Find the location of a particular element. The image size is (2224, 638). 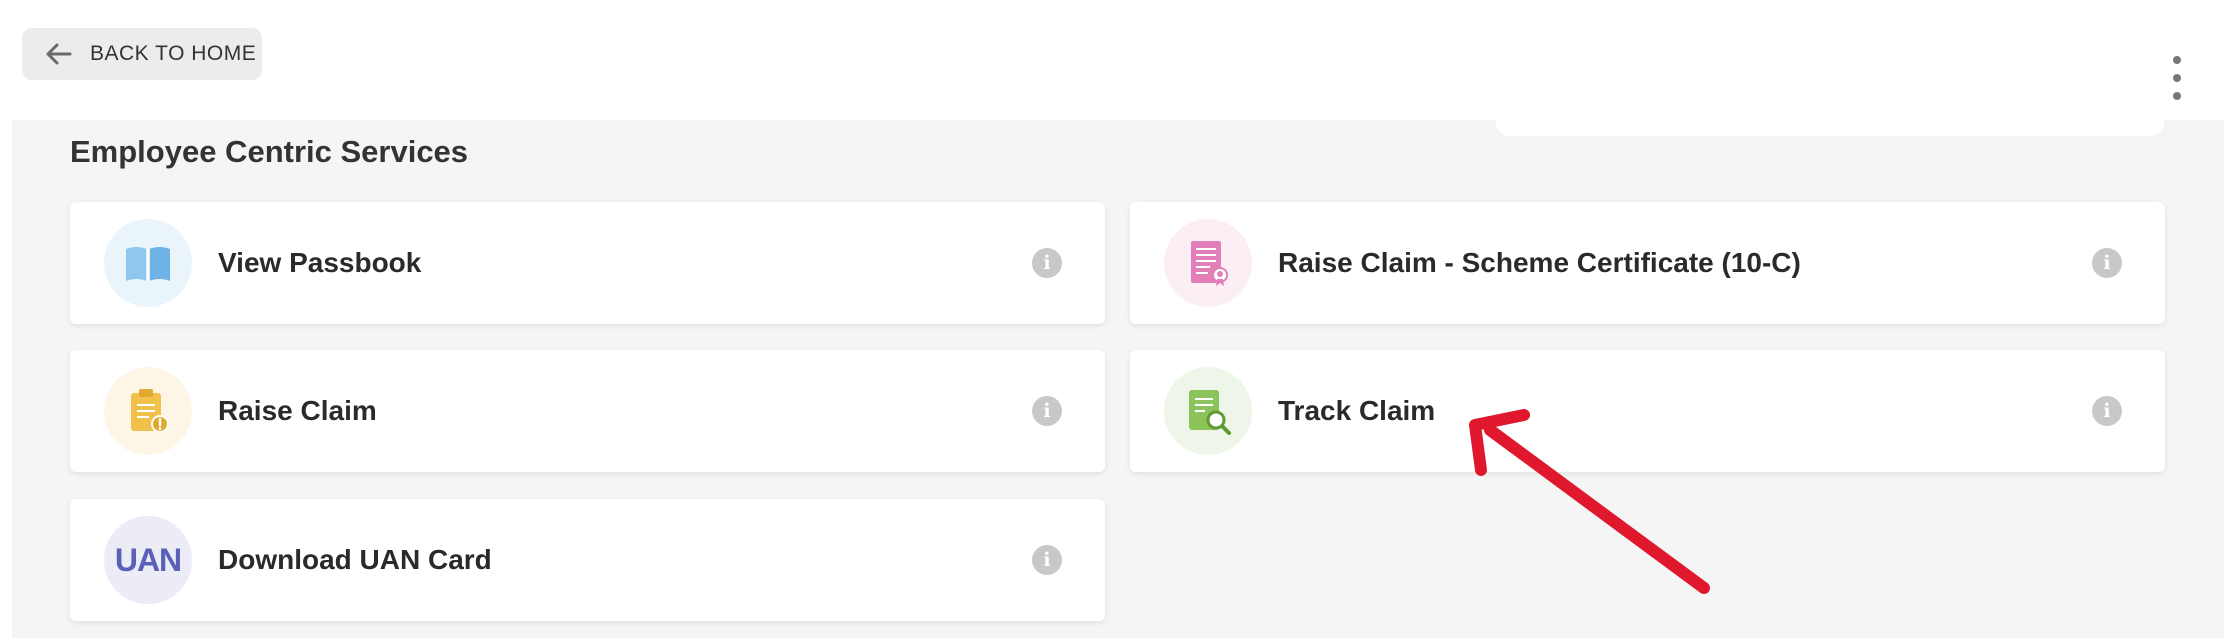

certificate-icon is located at coordinates (1208, 263).